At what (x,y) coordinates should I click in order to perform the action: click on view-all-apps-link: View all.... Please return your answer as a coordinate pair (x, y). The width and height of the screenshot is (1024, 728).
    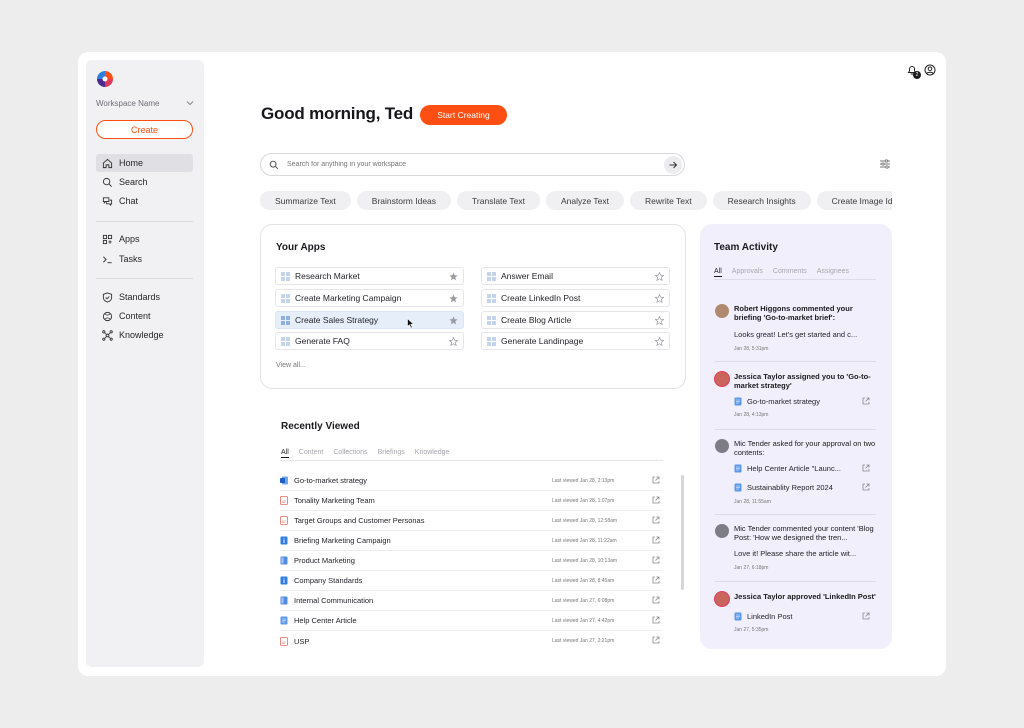
    Looking at the image, I should click on (291, 365).